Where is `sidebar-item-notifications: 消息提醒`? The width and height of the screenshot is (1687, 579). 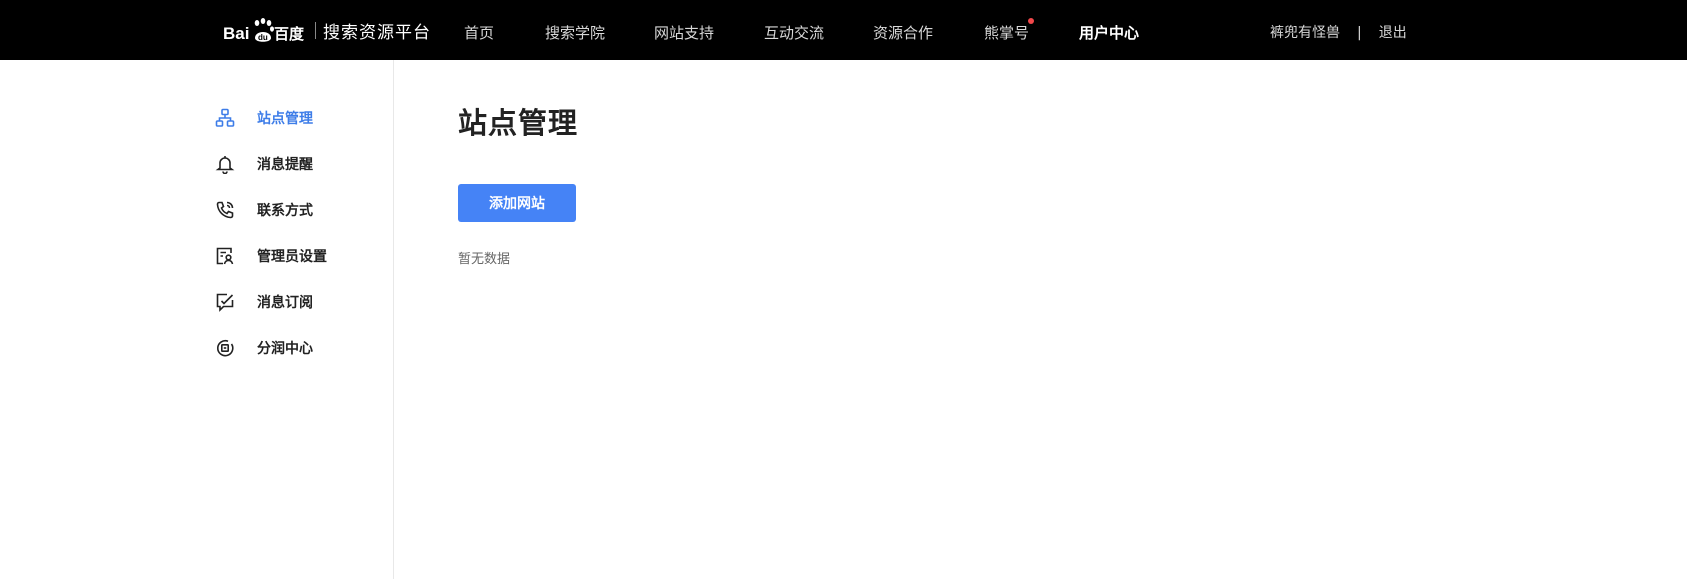 sidebar-item-notifications: 消息提醒 is located at coordinates (263, 164).